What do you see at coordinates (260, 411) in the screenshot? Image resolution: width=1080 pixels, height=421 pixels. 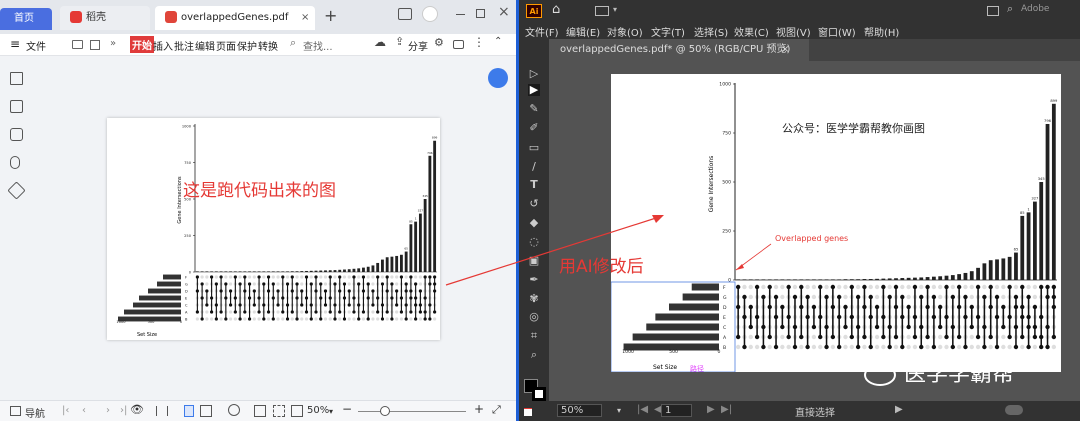 I see `actual-size-icon` at bounding box center [260, 411].